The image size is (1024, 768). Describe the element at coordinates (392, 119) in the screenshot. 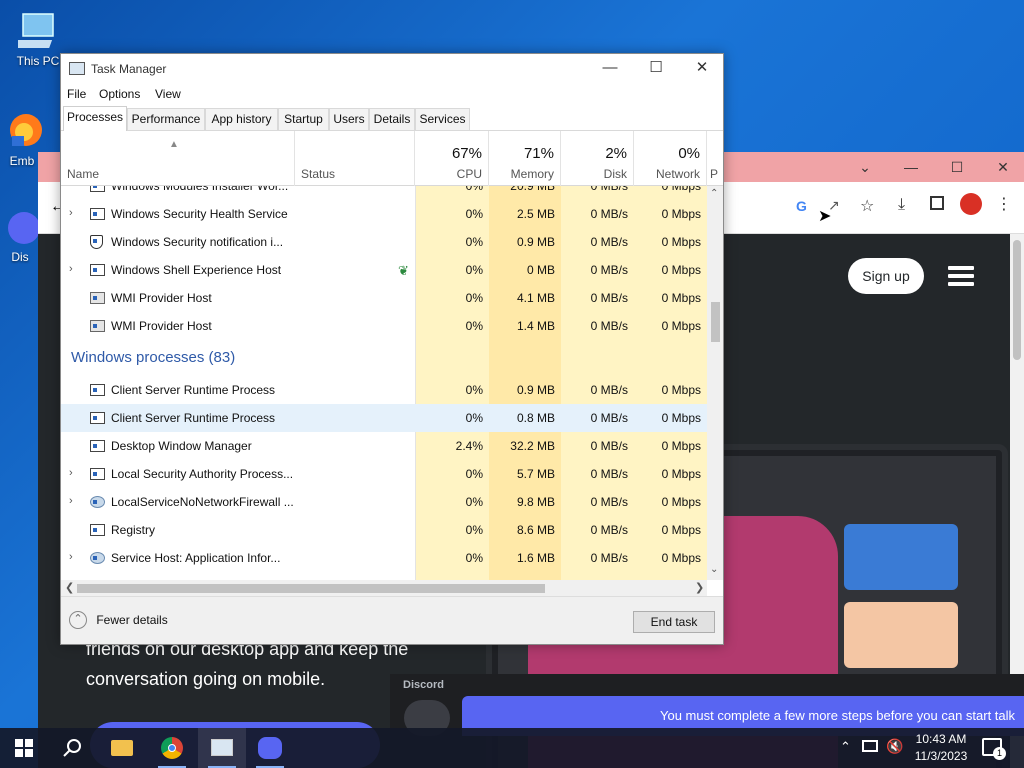

I see `tab-details: Details` at that location.